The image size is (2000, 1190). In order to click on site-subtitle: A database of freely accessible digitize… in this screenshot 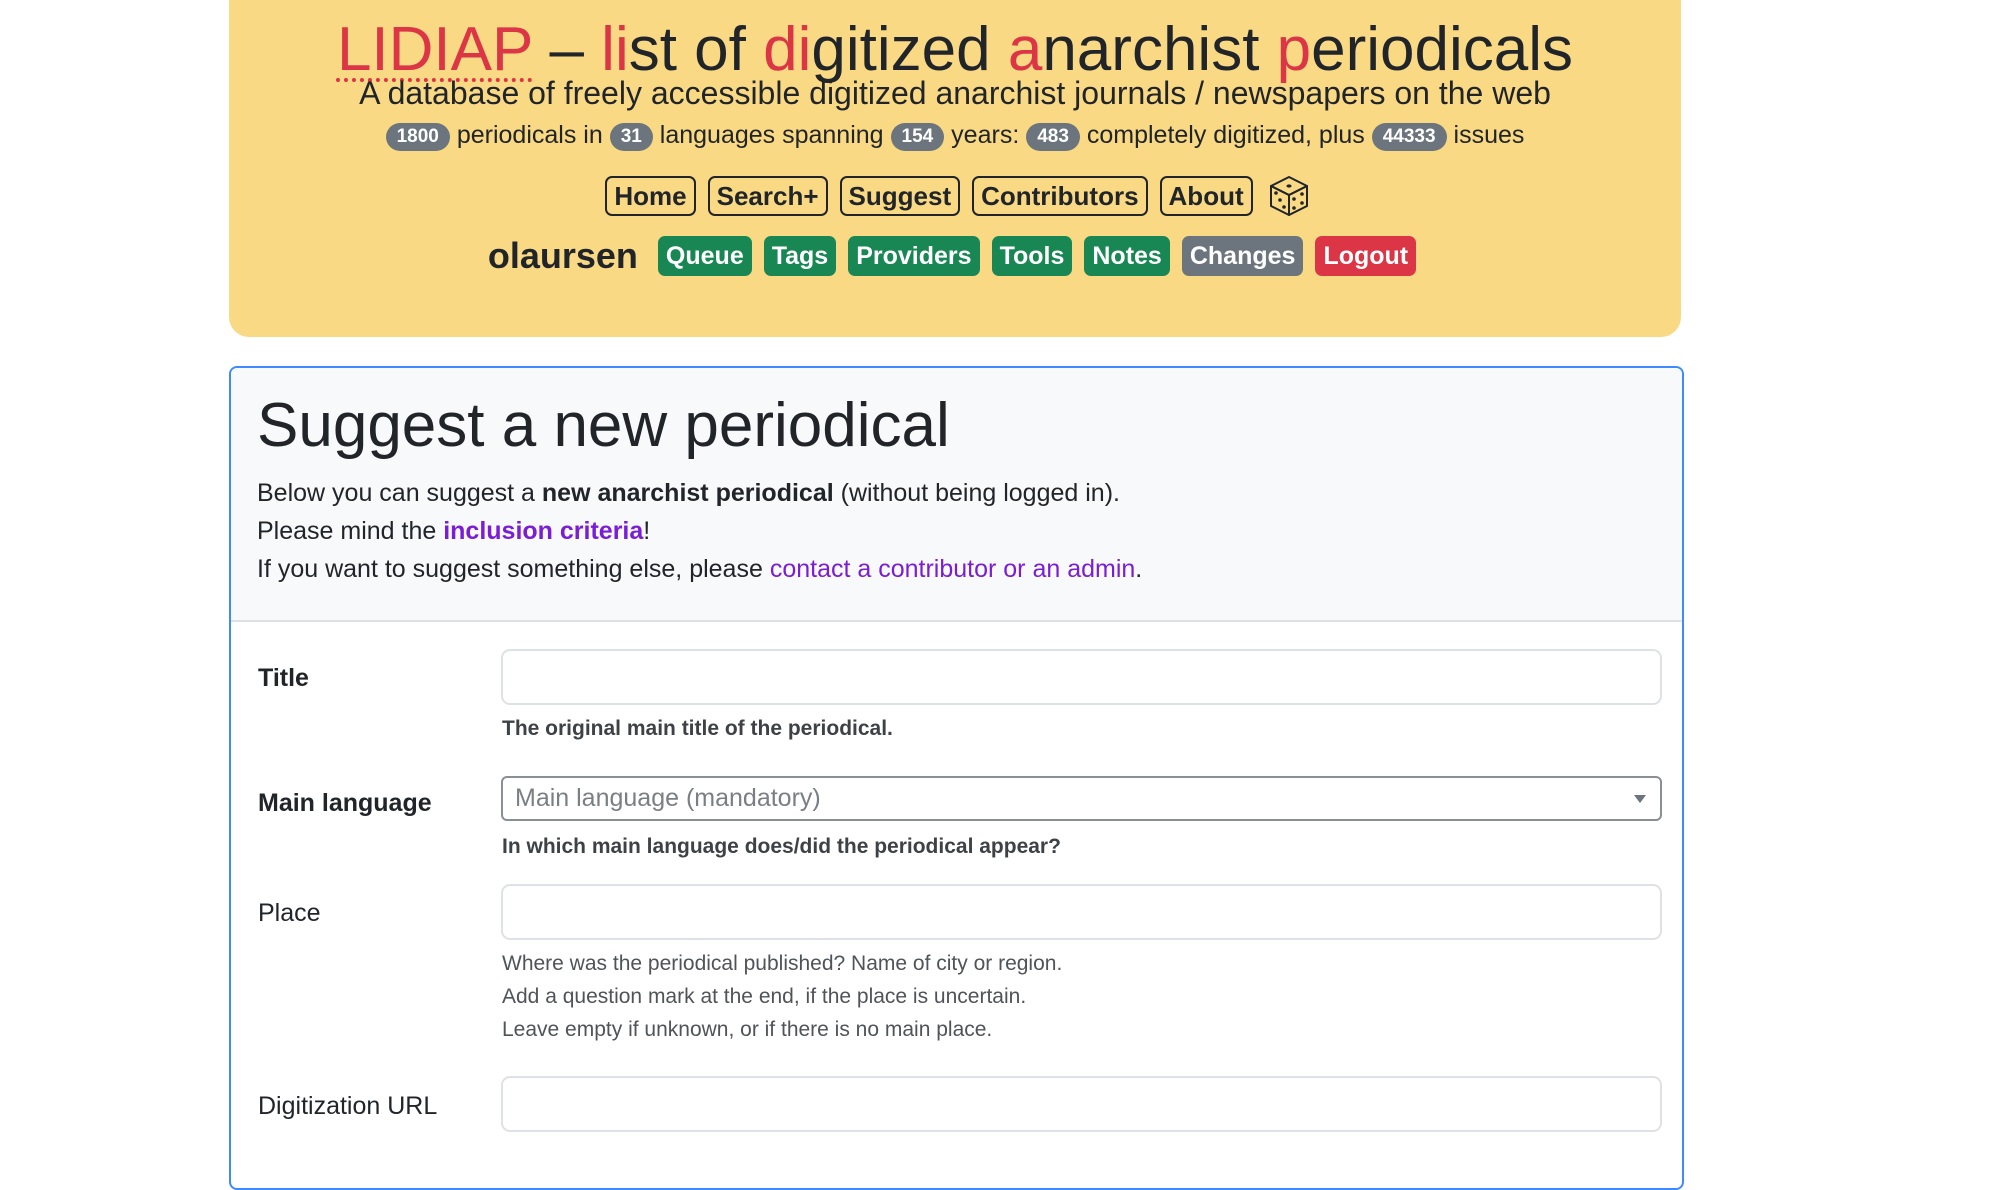, I will do `click(955, 93)`.